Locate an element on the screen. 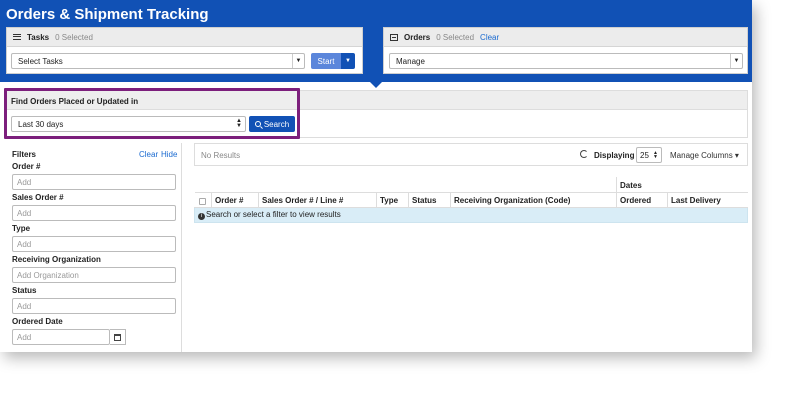 This screenshot has width=796, height=394. manage-columns-button: Manage Columns ▾ is located at coordinates (704, 155).